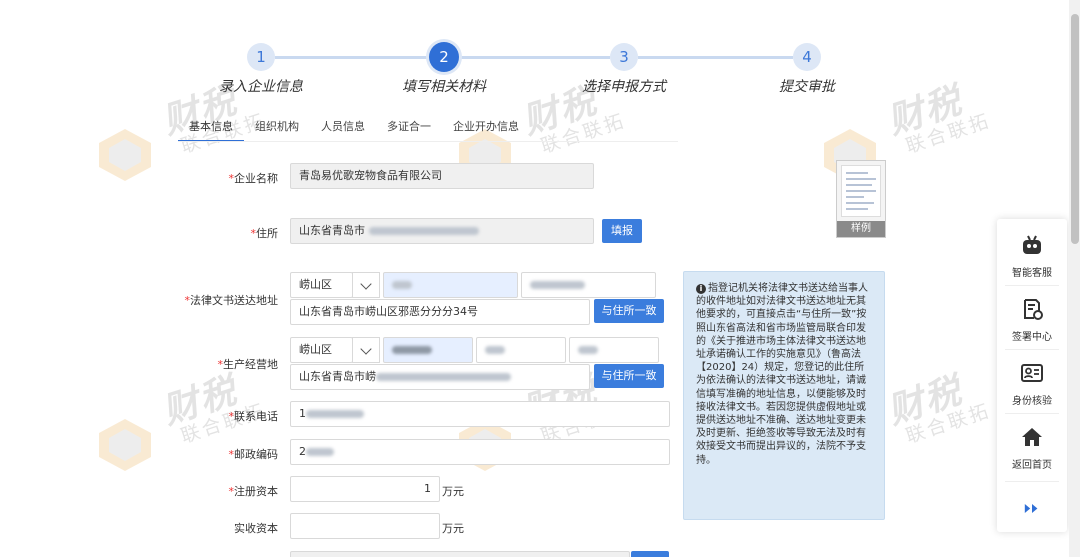  I want to click on progress-steps: 1 2 3 4 录入企业信息 填写相关材料 选择申报方式 提交审批, so click(530, 72).